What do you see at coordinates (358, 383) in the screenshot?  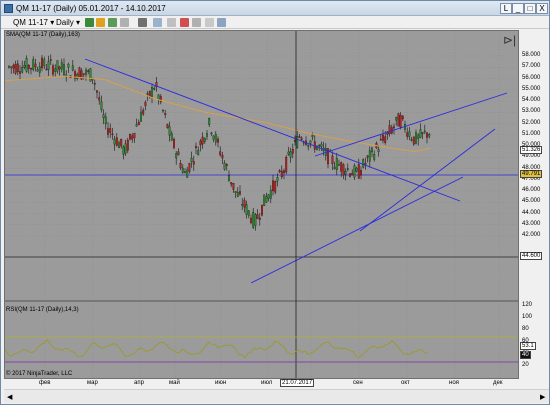 I see `time-tick-label: сен` at bounding box center [358, 383].